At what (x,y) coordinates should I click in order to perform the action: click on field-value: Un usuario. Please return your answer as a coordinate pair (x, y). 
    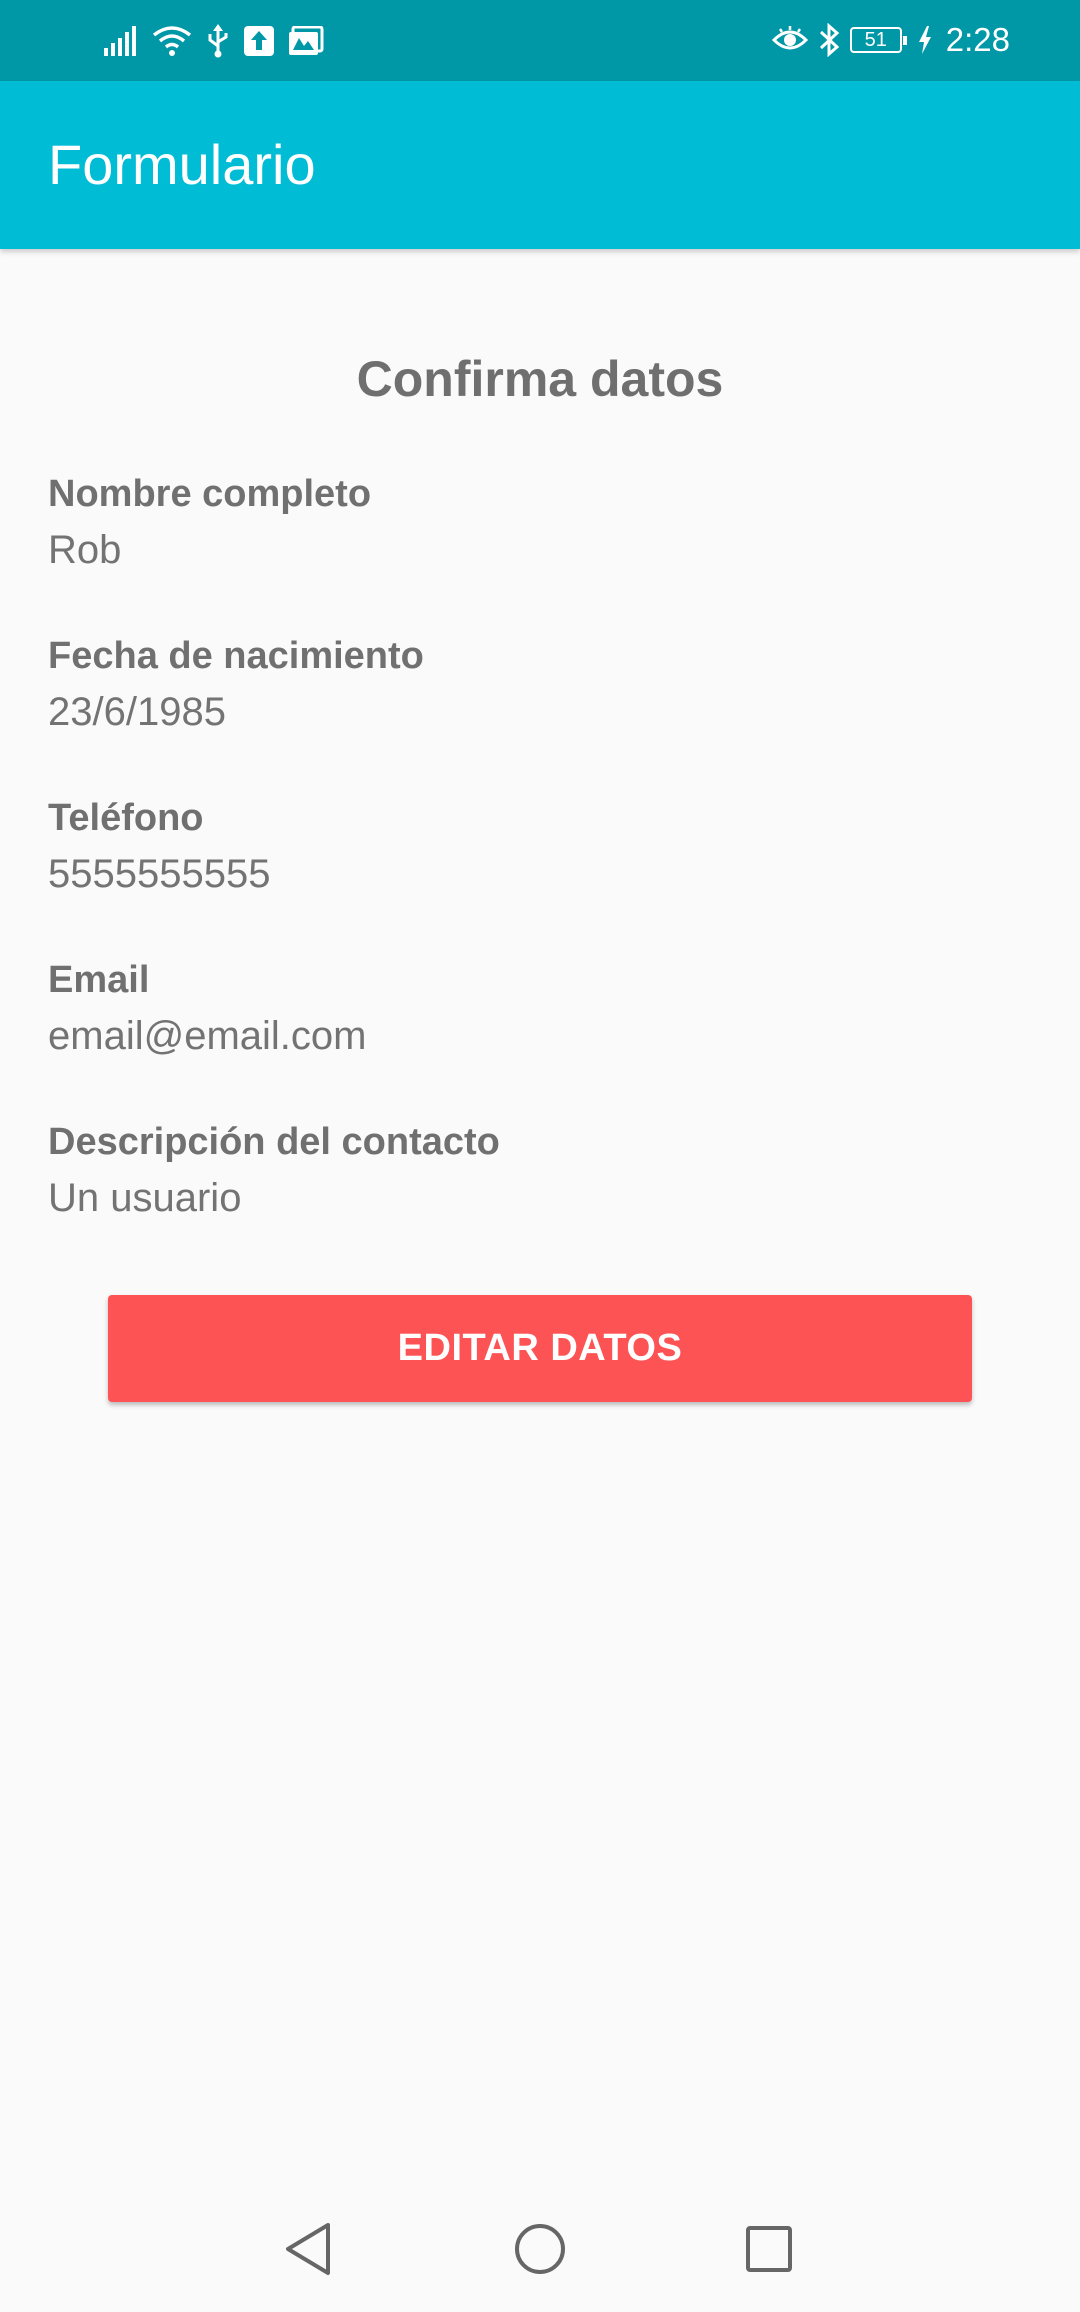
    Looking at the image, I should click on (145, 1198).